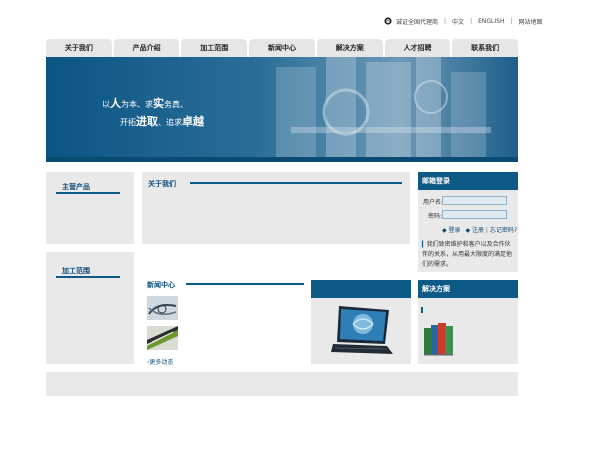  I want to click on login-actions: ◆ 登录 ◆ 注册 | 忘记密码?, so click(480, 230).